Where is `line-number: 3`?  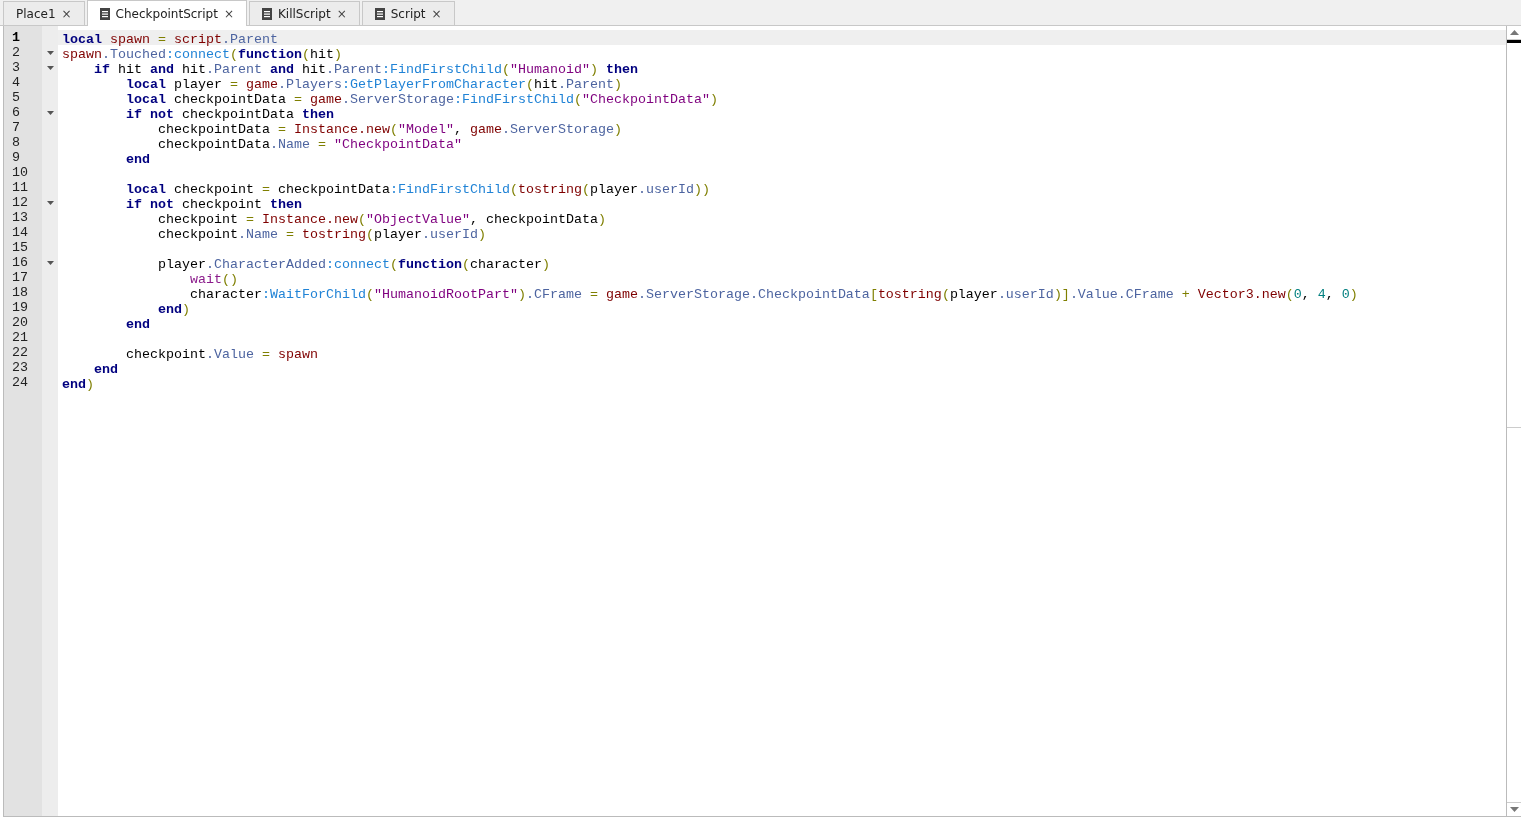
line-number: 3 is located at coordinates (16, 67).